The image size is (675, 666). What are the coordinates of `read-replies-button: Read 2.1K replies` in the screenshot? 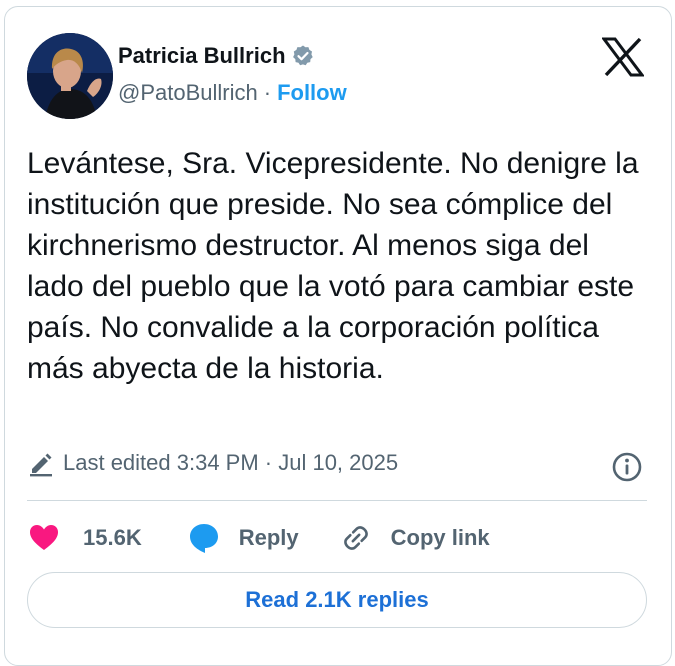 It's located at (337, 600).